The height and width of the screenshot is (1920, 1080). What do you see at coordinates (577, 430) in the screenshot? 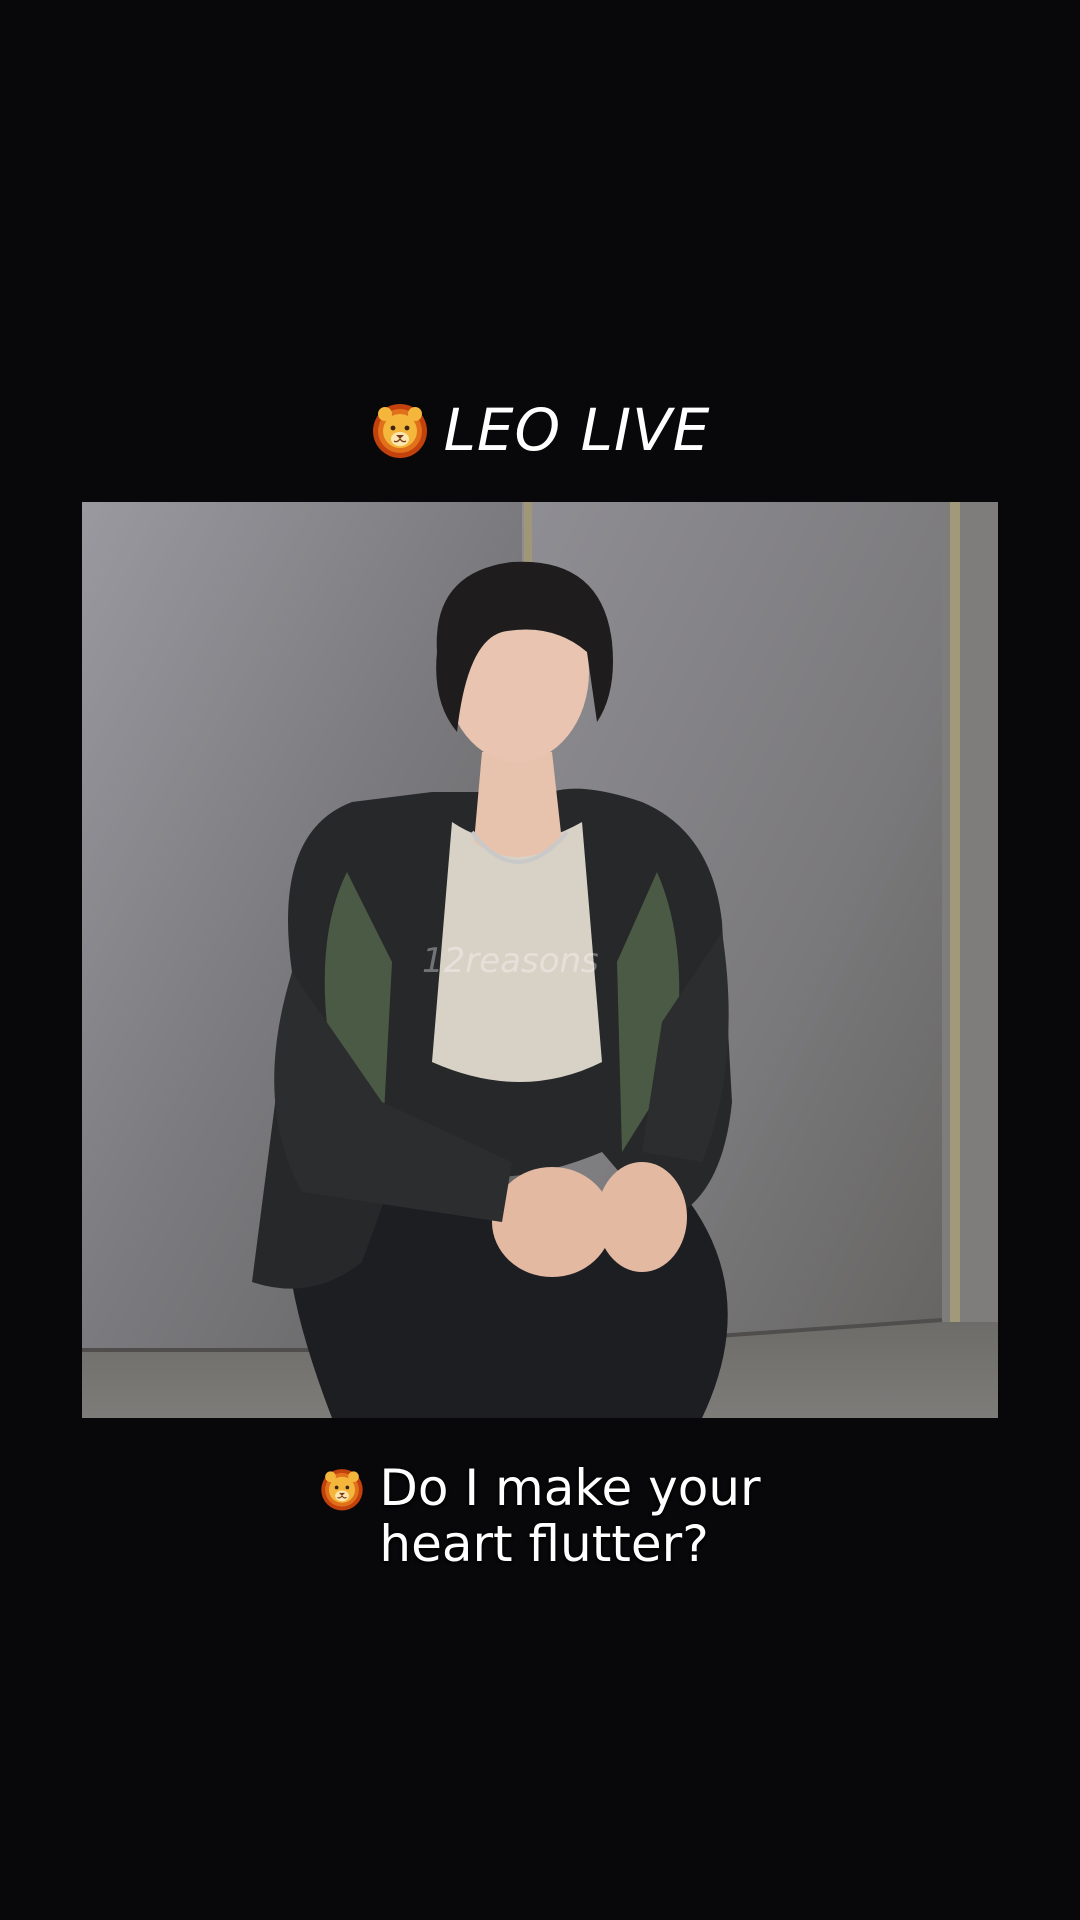
I see `page-title: LEO LIVE` at bounding box center [577, 430].